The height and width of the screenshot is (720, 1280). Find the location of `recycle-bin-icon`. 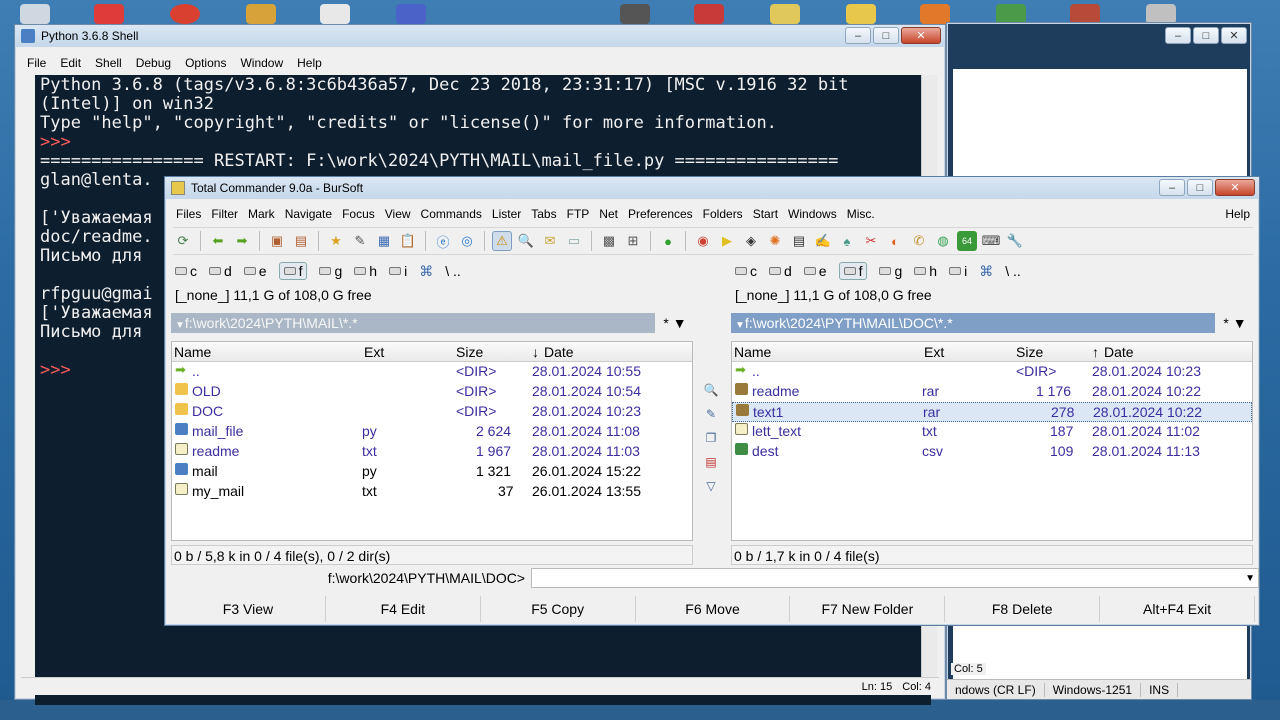

recycle-bin-icon is located at coordinates (35, 14).